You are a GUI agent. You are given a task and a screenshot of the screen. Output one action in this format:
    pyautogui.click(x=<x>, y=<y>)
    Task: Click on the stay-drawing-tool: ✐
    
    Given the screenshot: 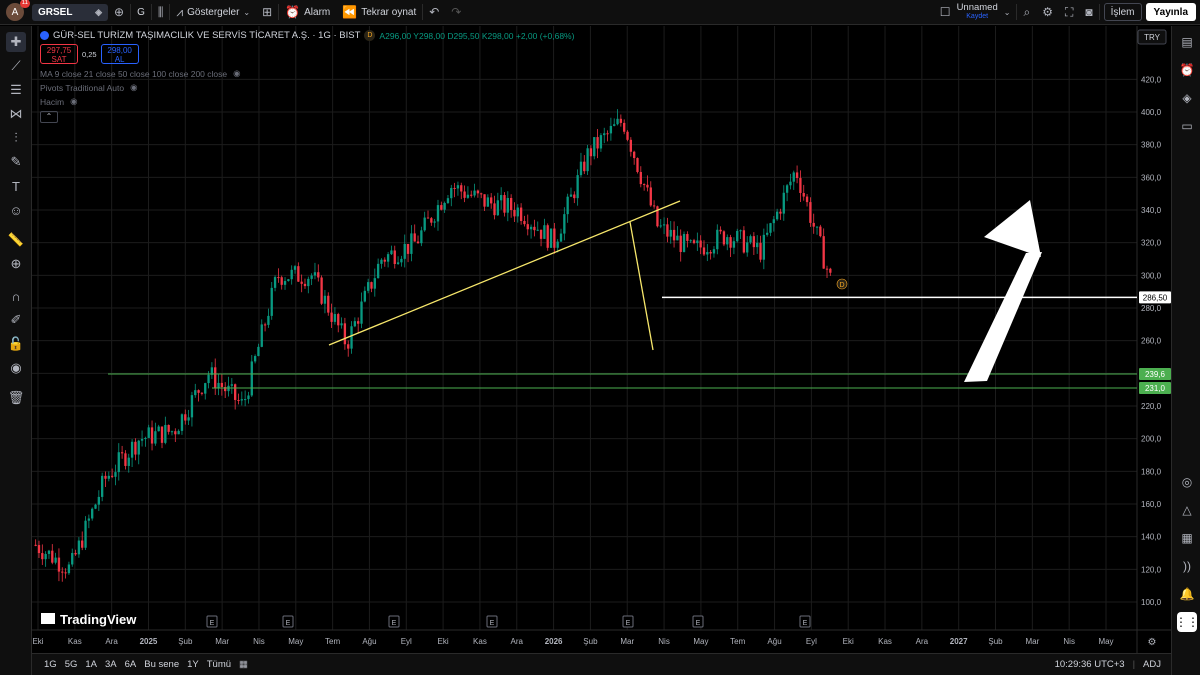 What is the action you would take?
    pyautogui.click(x=16, y=320)
    